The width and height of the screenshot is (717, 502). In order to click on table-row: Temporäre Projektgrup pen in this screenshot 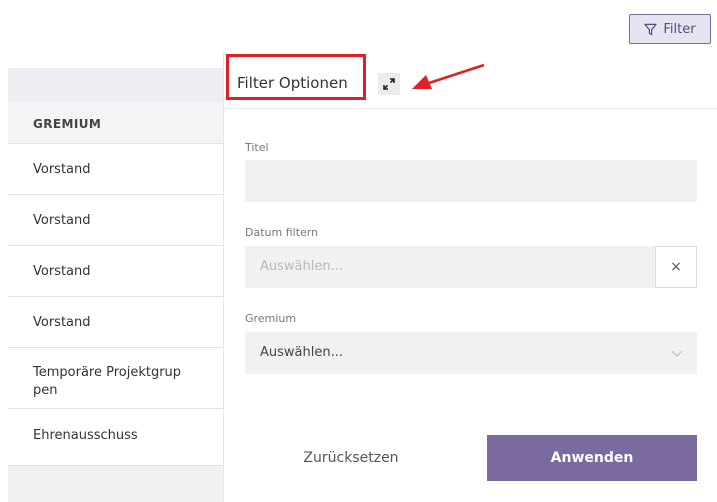, I will do `click(115, 378)`.